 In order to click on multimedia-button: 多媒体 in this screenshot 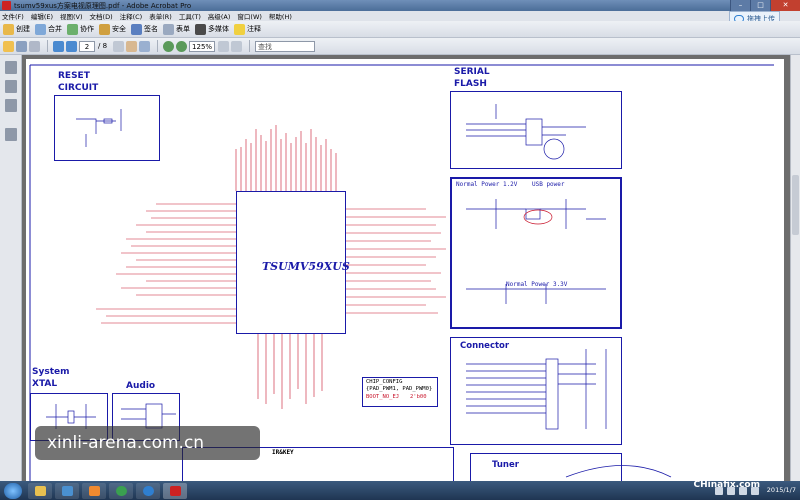, I will do `click(212, 29)`.